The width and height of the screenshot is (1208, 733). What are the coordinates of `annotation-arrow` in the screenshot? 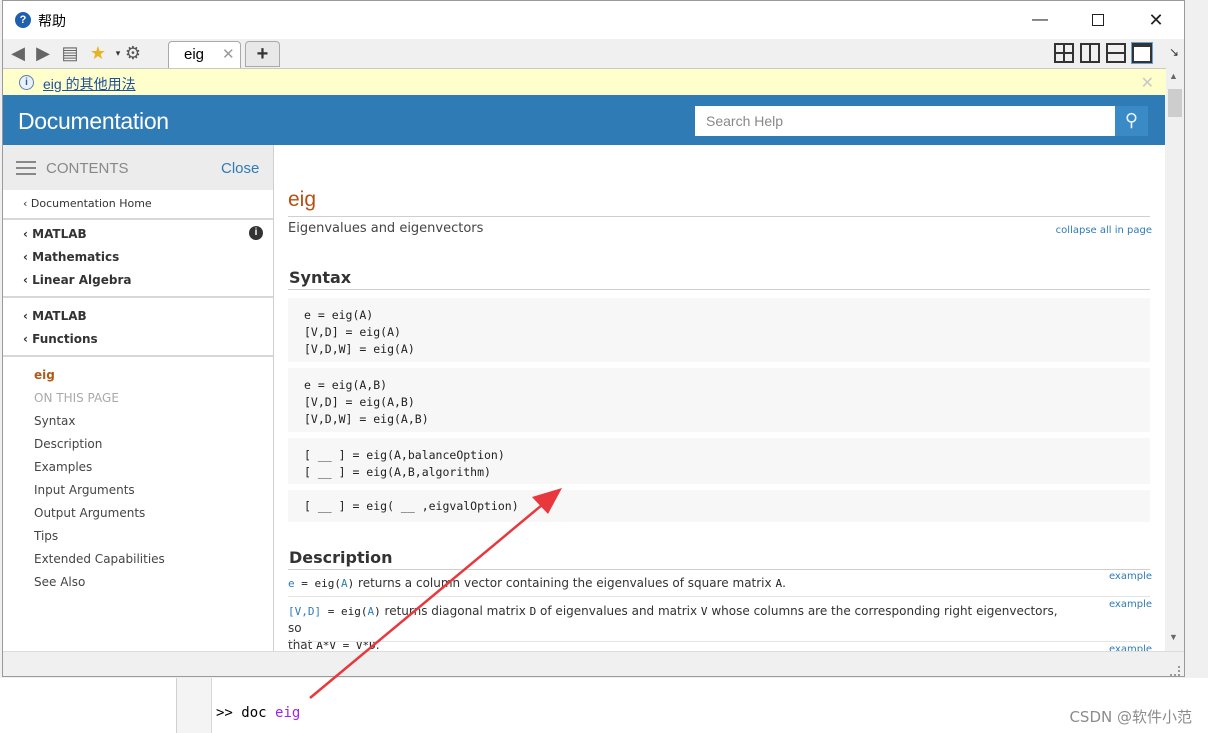 It's located at (435, 593).